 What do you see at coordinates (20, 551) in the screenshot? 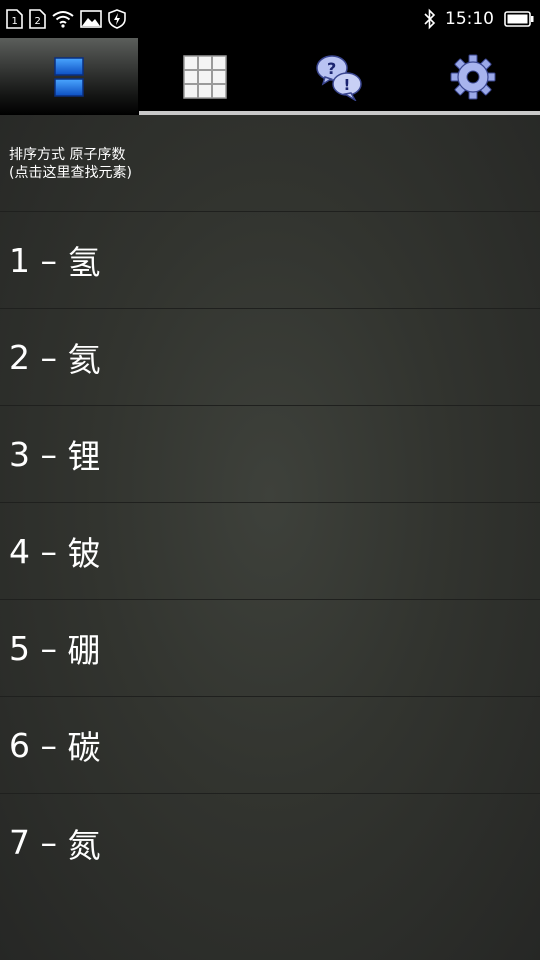
I see `element-number: 4` at bounding box center [20, 551].